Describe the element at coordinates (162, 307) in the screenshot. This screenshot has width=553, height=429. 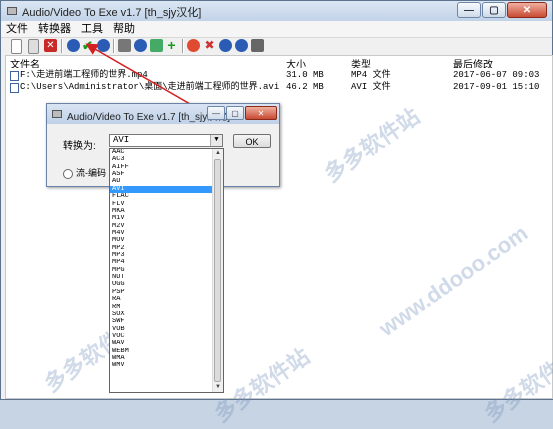
I see `dropdown-option: RM` at that location.